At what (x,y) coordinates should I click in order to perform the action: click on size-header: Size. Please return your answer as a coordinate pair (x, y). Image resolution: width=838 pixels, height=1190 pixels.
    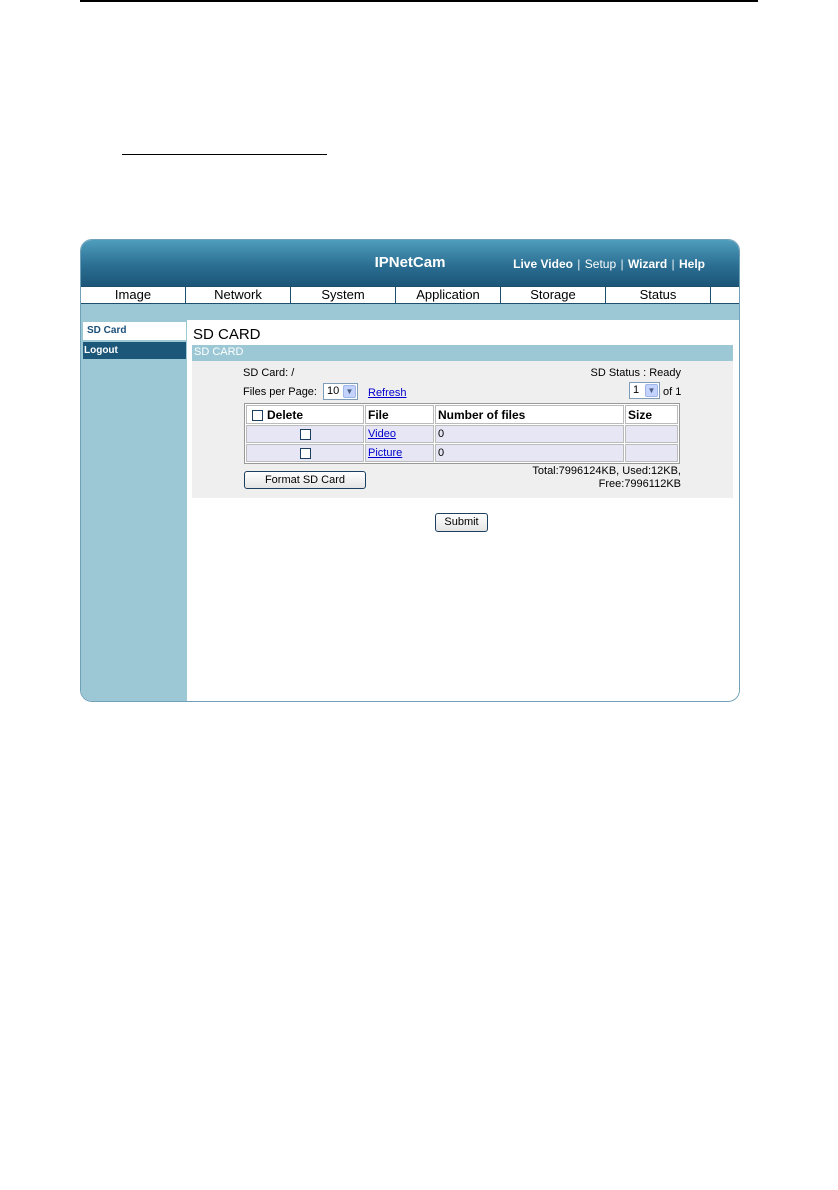
    Looking at the image, I should click on (651, 414).